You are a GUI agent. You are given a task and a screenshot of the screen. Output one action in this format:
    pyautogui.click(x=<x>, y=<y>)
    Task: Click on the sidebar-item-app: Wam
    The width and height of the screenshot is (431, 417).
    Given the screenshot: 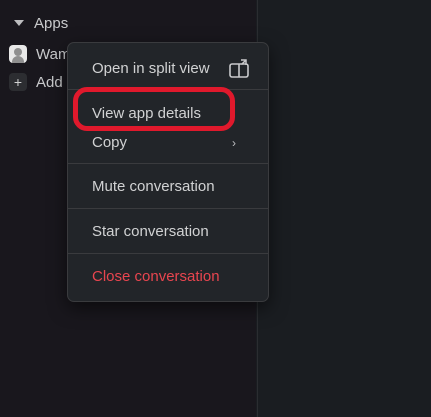 What is the action you would take?
    pyautogui.click(x=39, y=54)
    